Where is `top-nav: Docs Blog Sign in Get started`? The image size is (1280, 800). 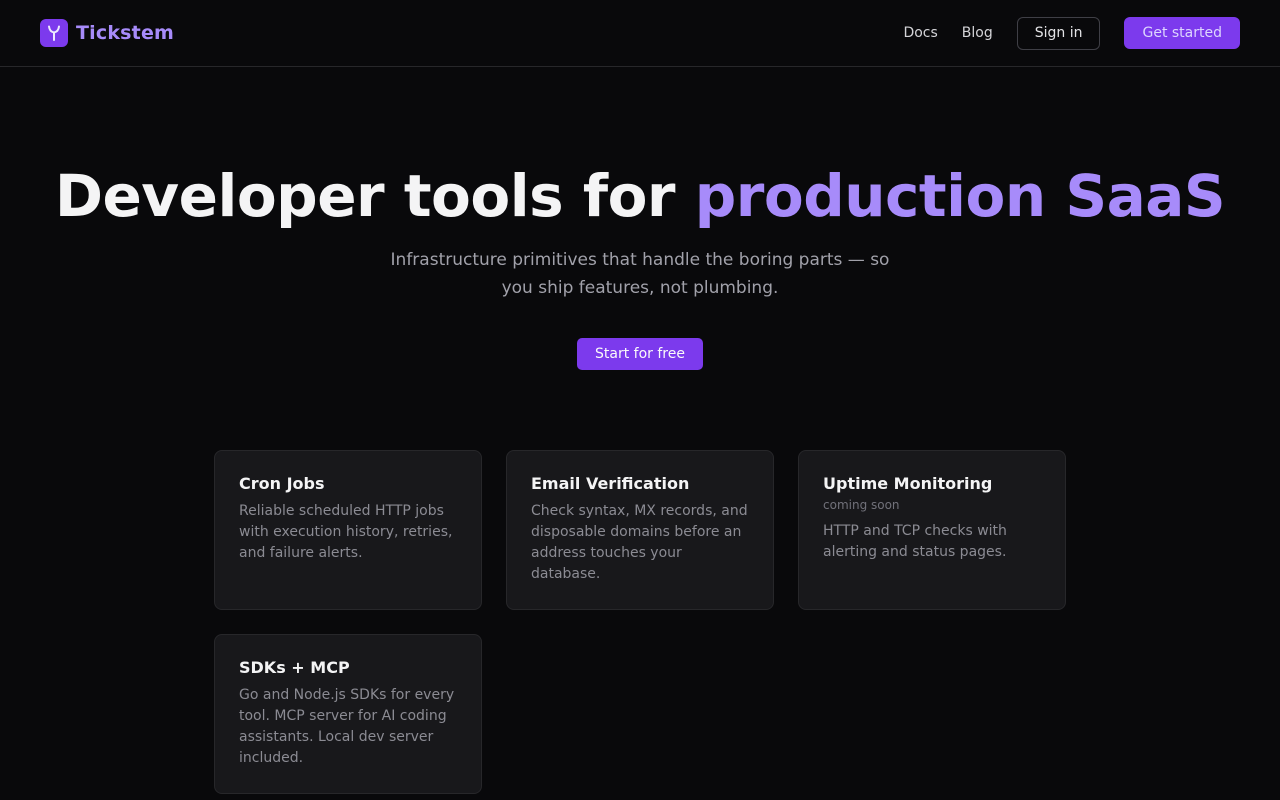 top-nav: Docs Blog Sign in Get started is located at coordinates (1071, 33).